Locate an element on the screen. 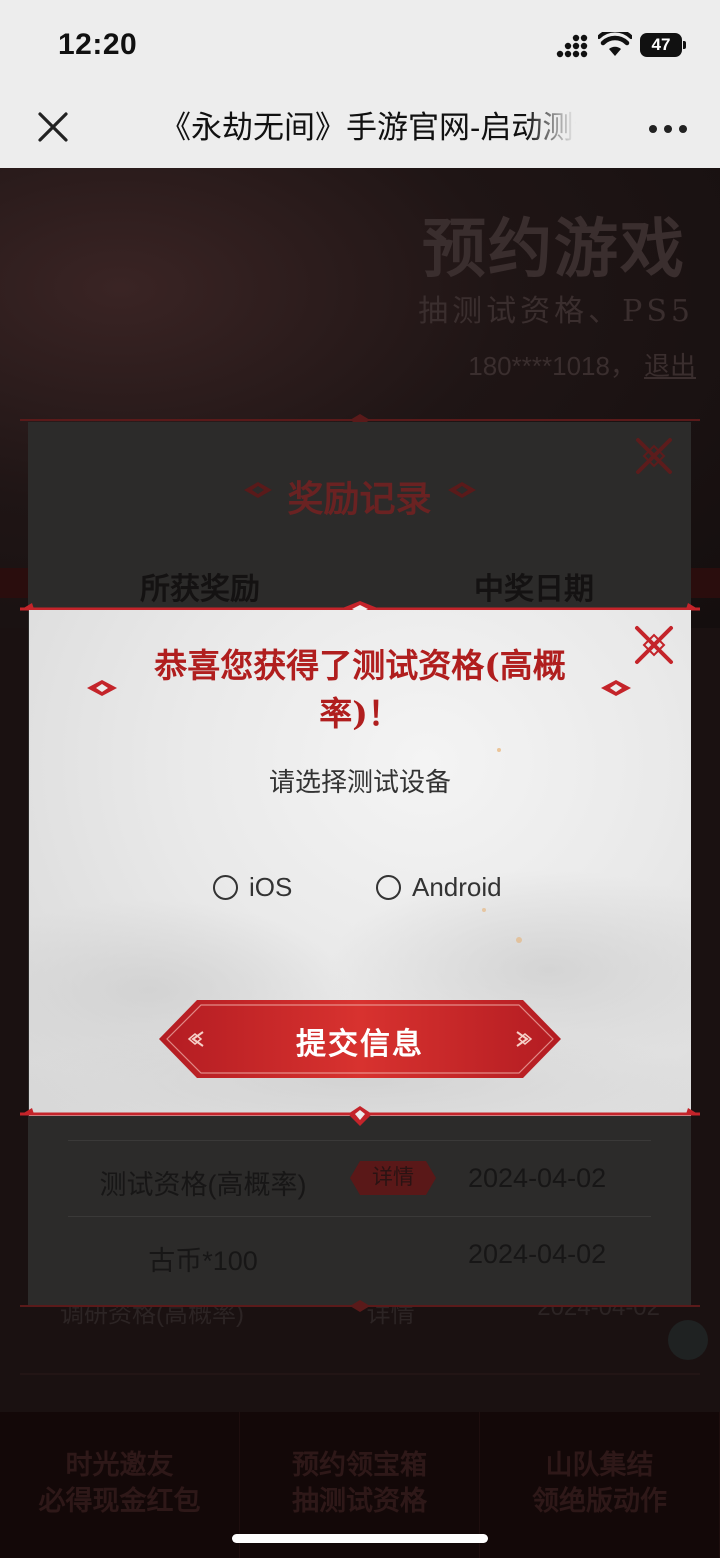 The height and width of the screenshot is (1558, 720). logout-link: 退出 is located at coordinates (670, 366).